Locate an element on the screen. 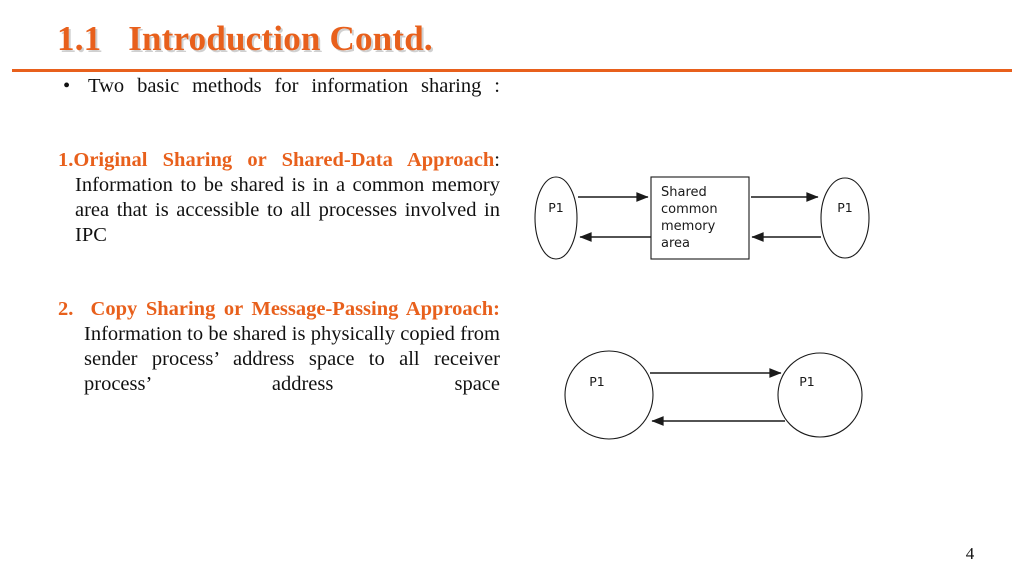  title-divider is located at coordinates (512, 70).